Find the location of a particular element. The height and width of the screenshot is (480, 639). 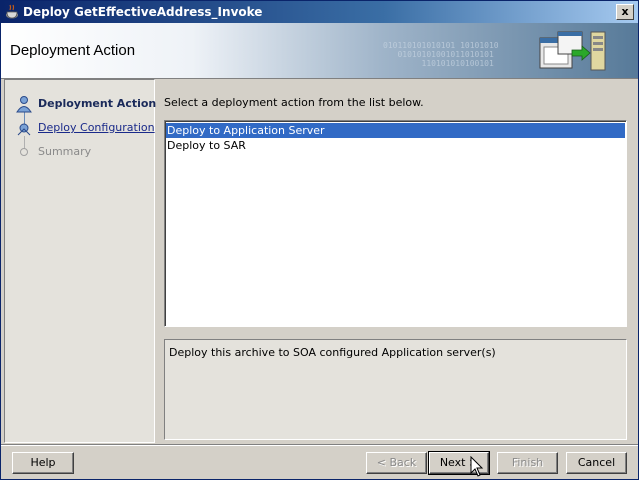

page-title: Deployment Action is located at coordinates (73, 50).